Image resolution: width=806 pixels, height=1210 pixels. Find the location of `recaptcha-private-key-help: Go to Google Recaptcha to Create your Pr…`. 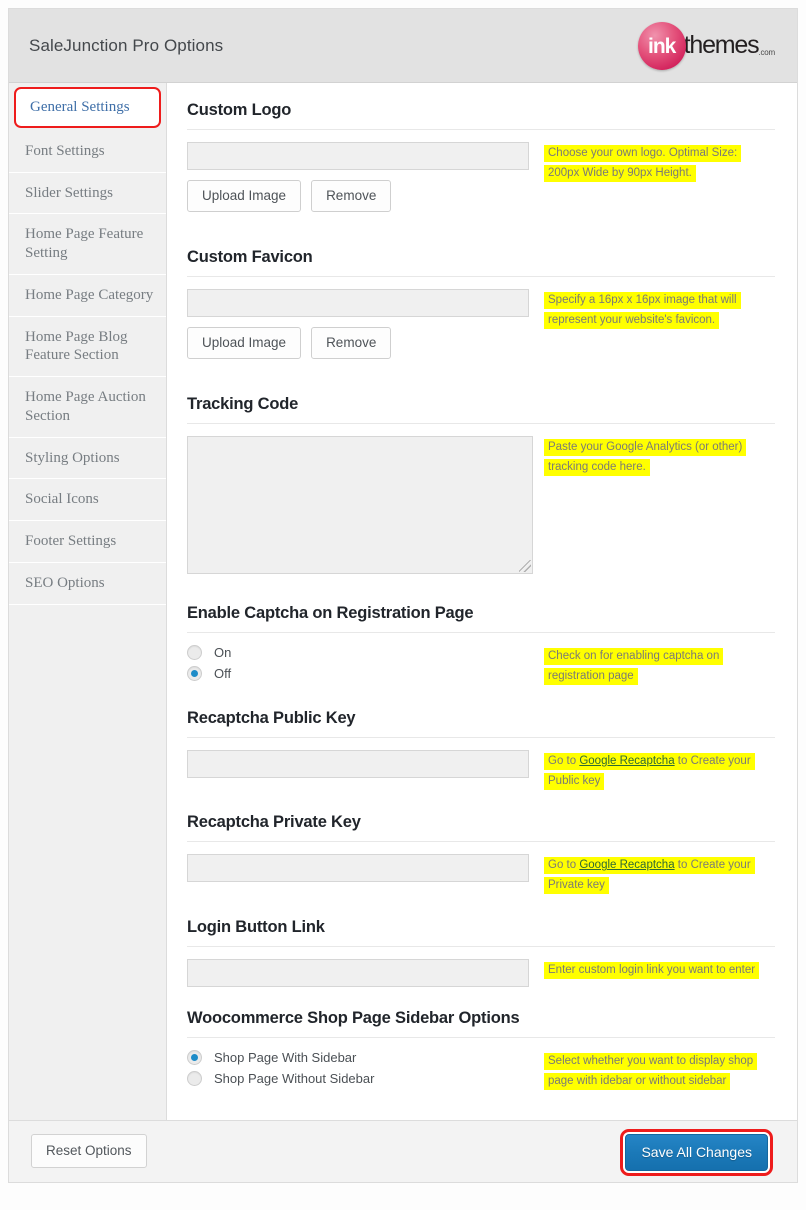

recaptcha-private-key-help: Go to Google Recaptcha to Create your Pr… is located at coordinates (649, 874).